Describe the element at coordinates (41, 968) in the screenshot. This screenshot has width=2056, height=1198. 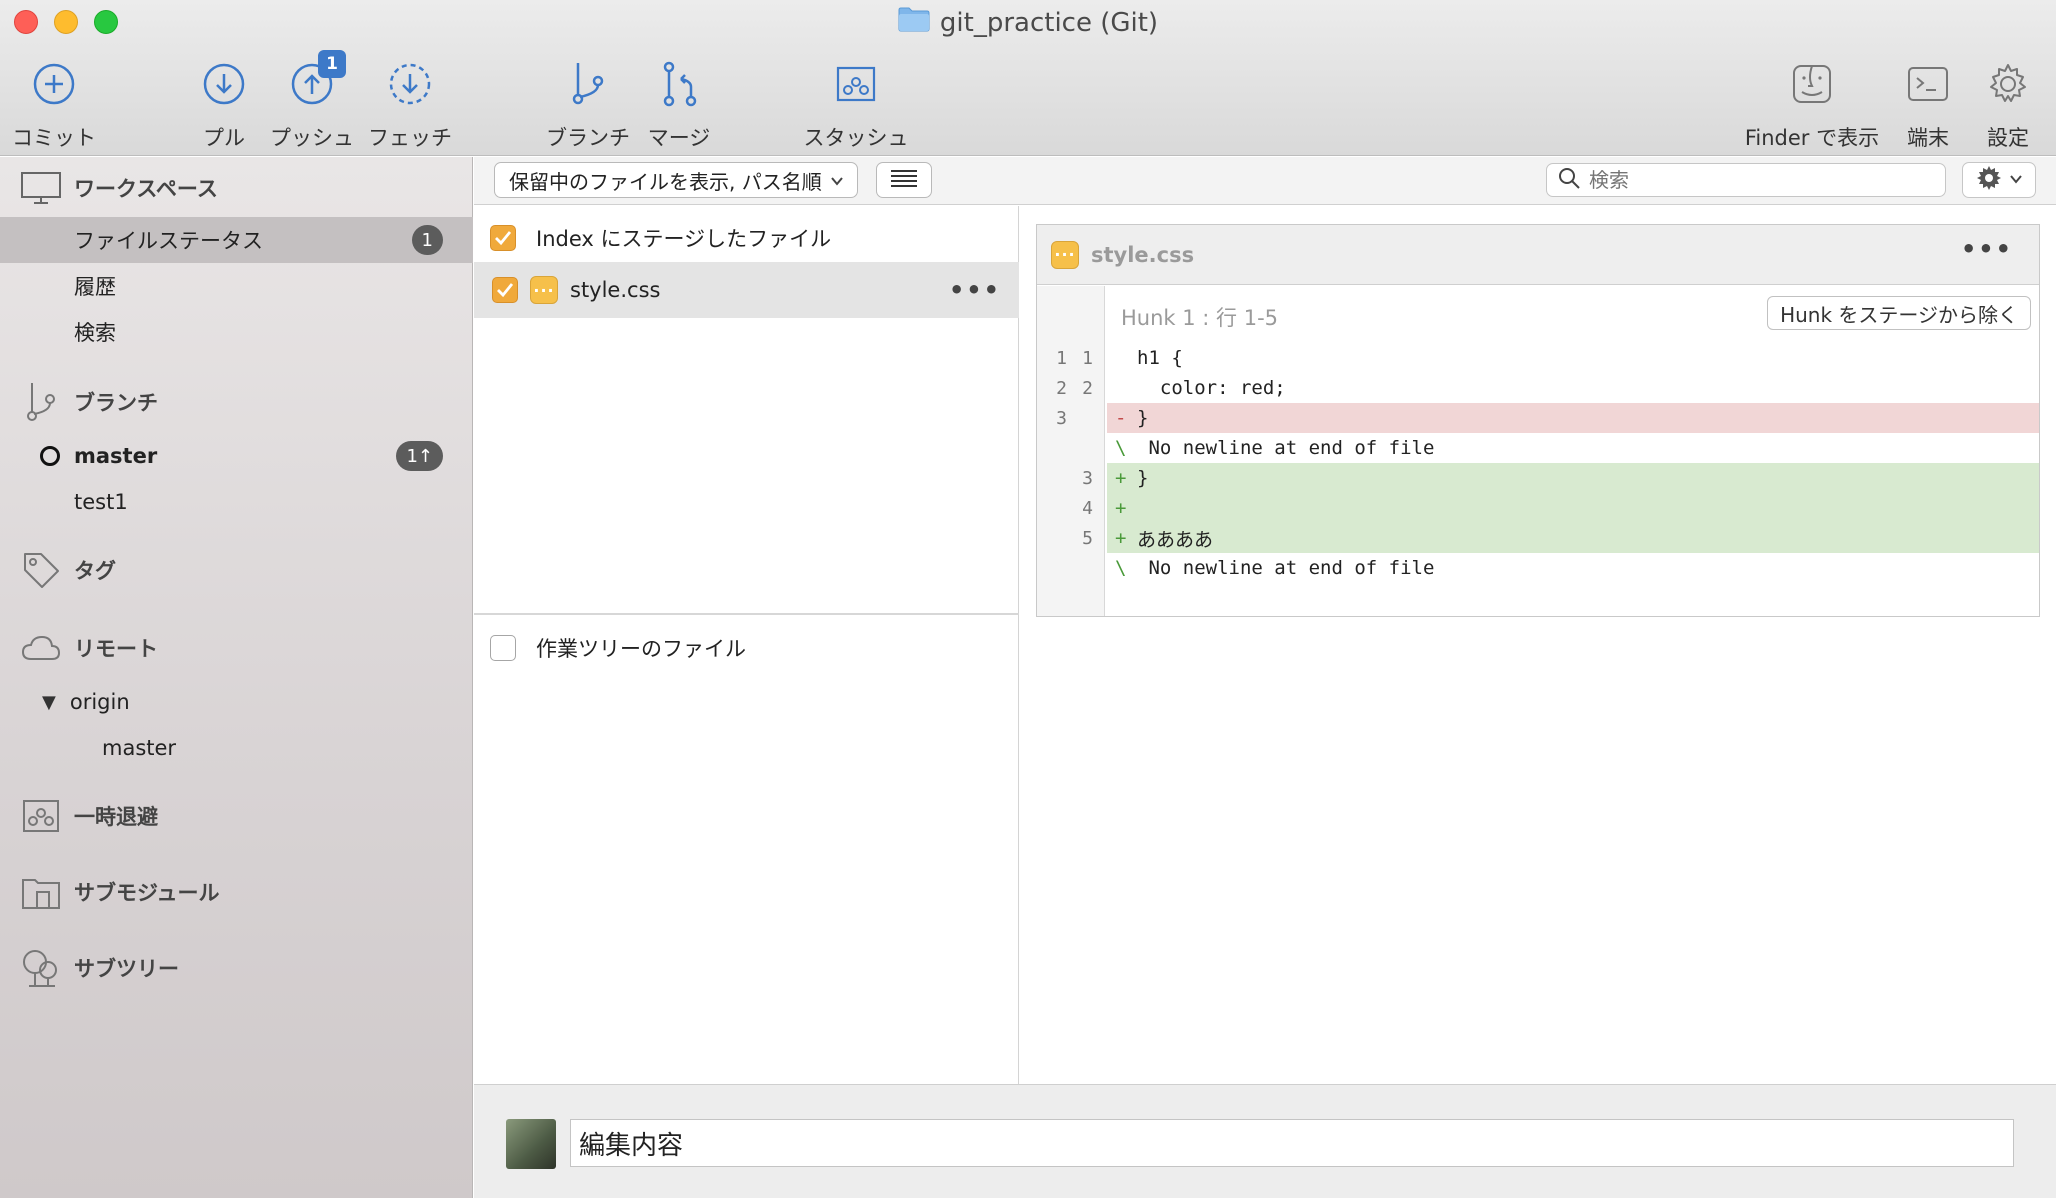
I see `tree-icon` at that location.